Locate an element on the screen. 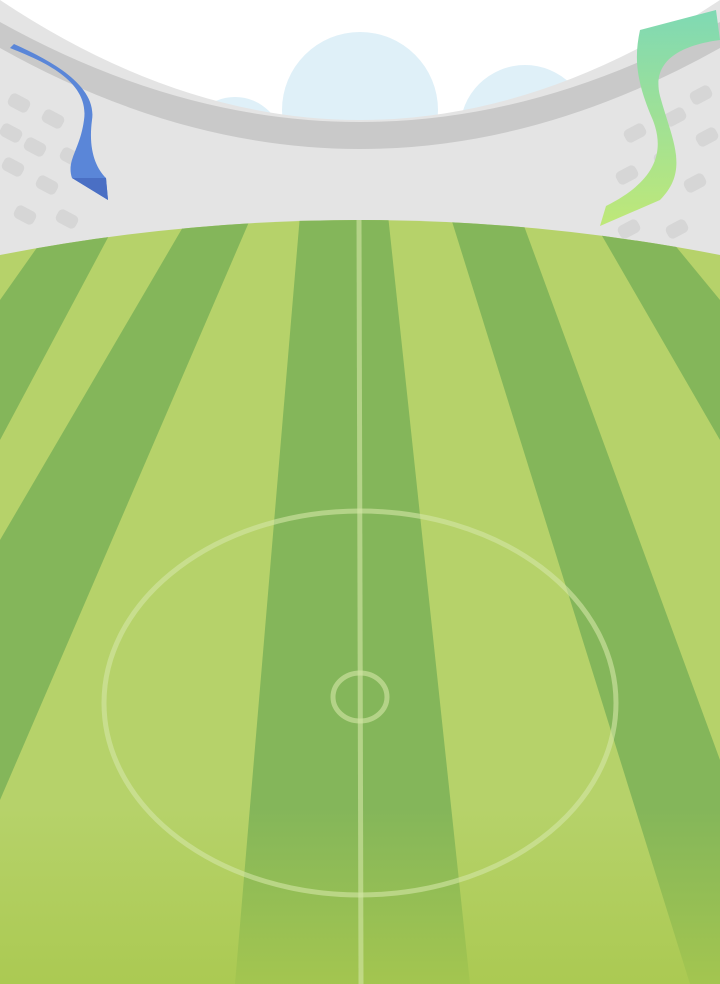  halfway-line is located at coordinates (360, 602).